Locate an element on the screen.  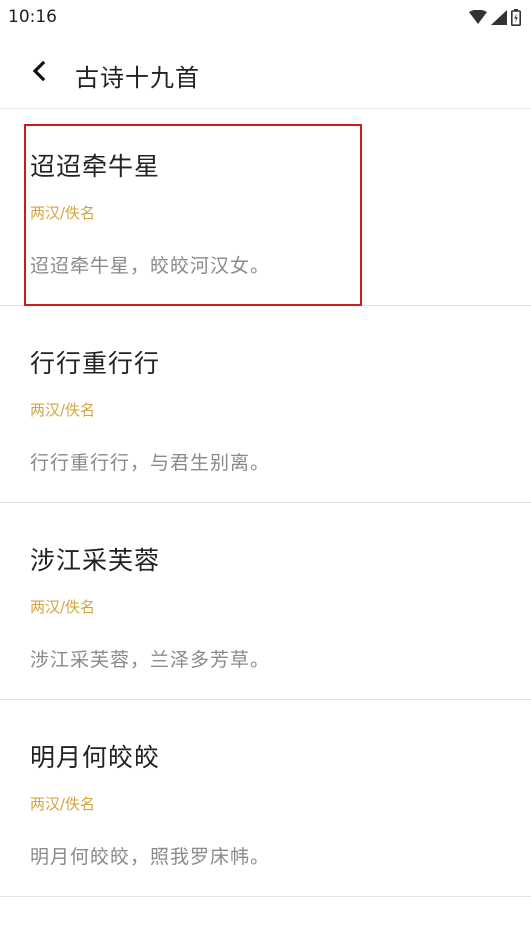
poem-title: 涉江采芙蓉 is located at coordinates (95, 560).